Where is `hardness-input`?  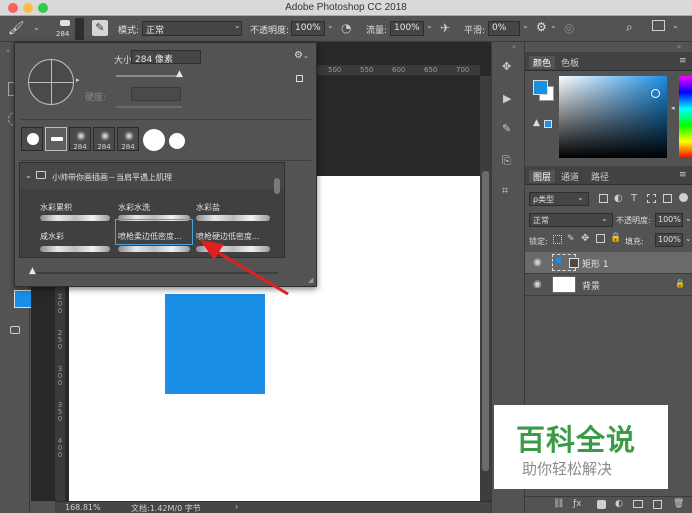 hardness-input is located at coordinates (156, 94).